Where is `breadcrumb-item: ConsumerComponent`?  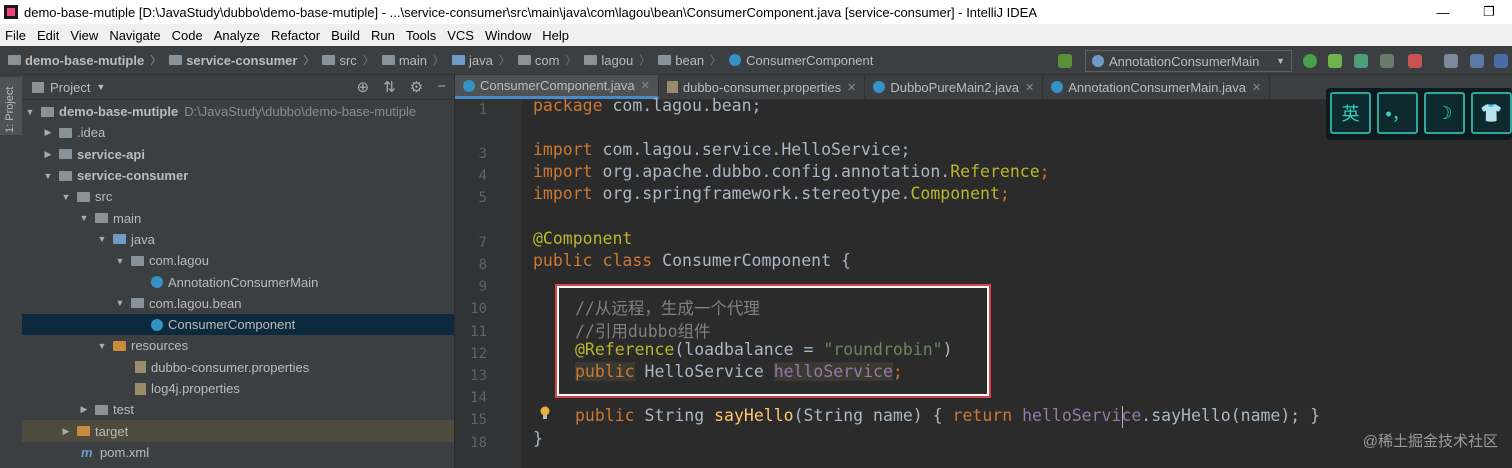 breadcrumb-item: ConsumerComponent is located at coordinates (797, 60).